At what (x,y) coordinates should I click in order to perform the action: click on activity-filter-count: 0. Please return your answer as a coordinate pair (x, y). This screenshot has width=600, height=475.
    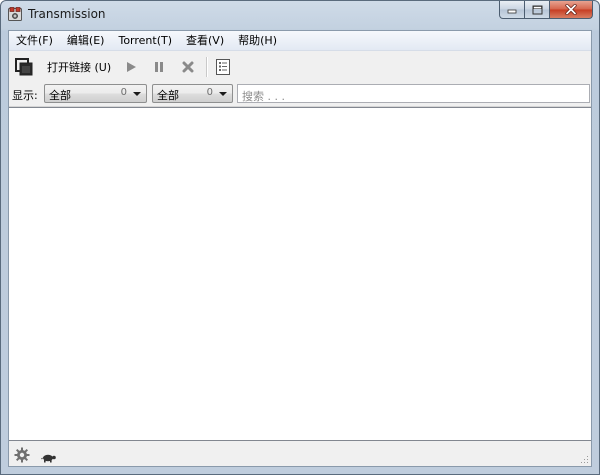
    Looking at the image, I should click on (123, 92).